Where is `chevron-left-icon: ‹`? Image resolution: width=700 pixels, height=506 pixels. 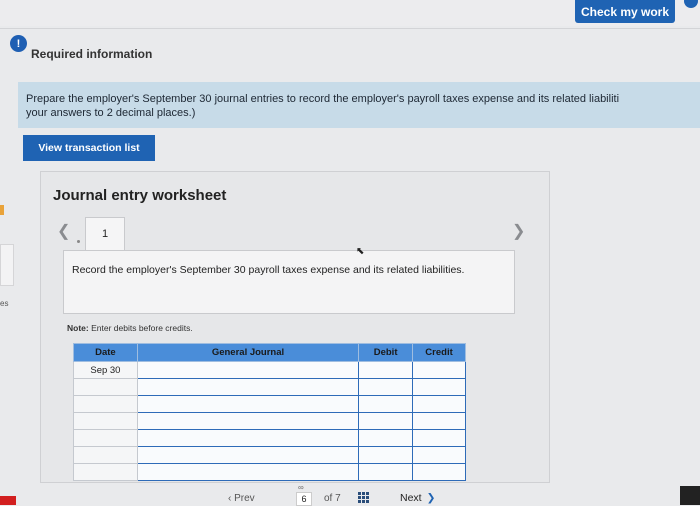
chevron-left-icon: ‹ is located at coordinates (230, 498).